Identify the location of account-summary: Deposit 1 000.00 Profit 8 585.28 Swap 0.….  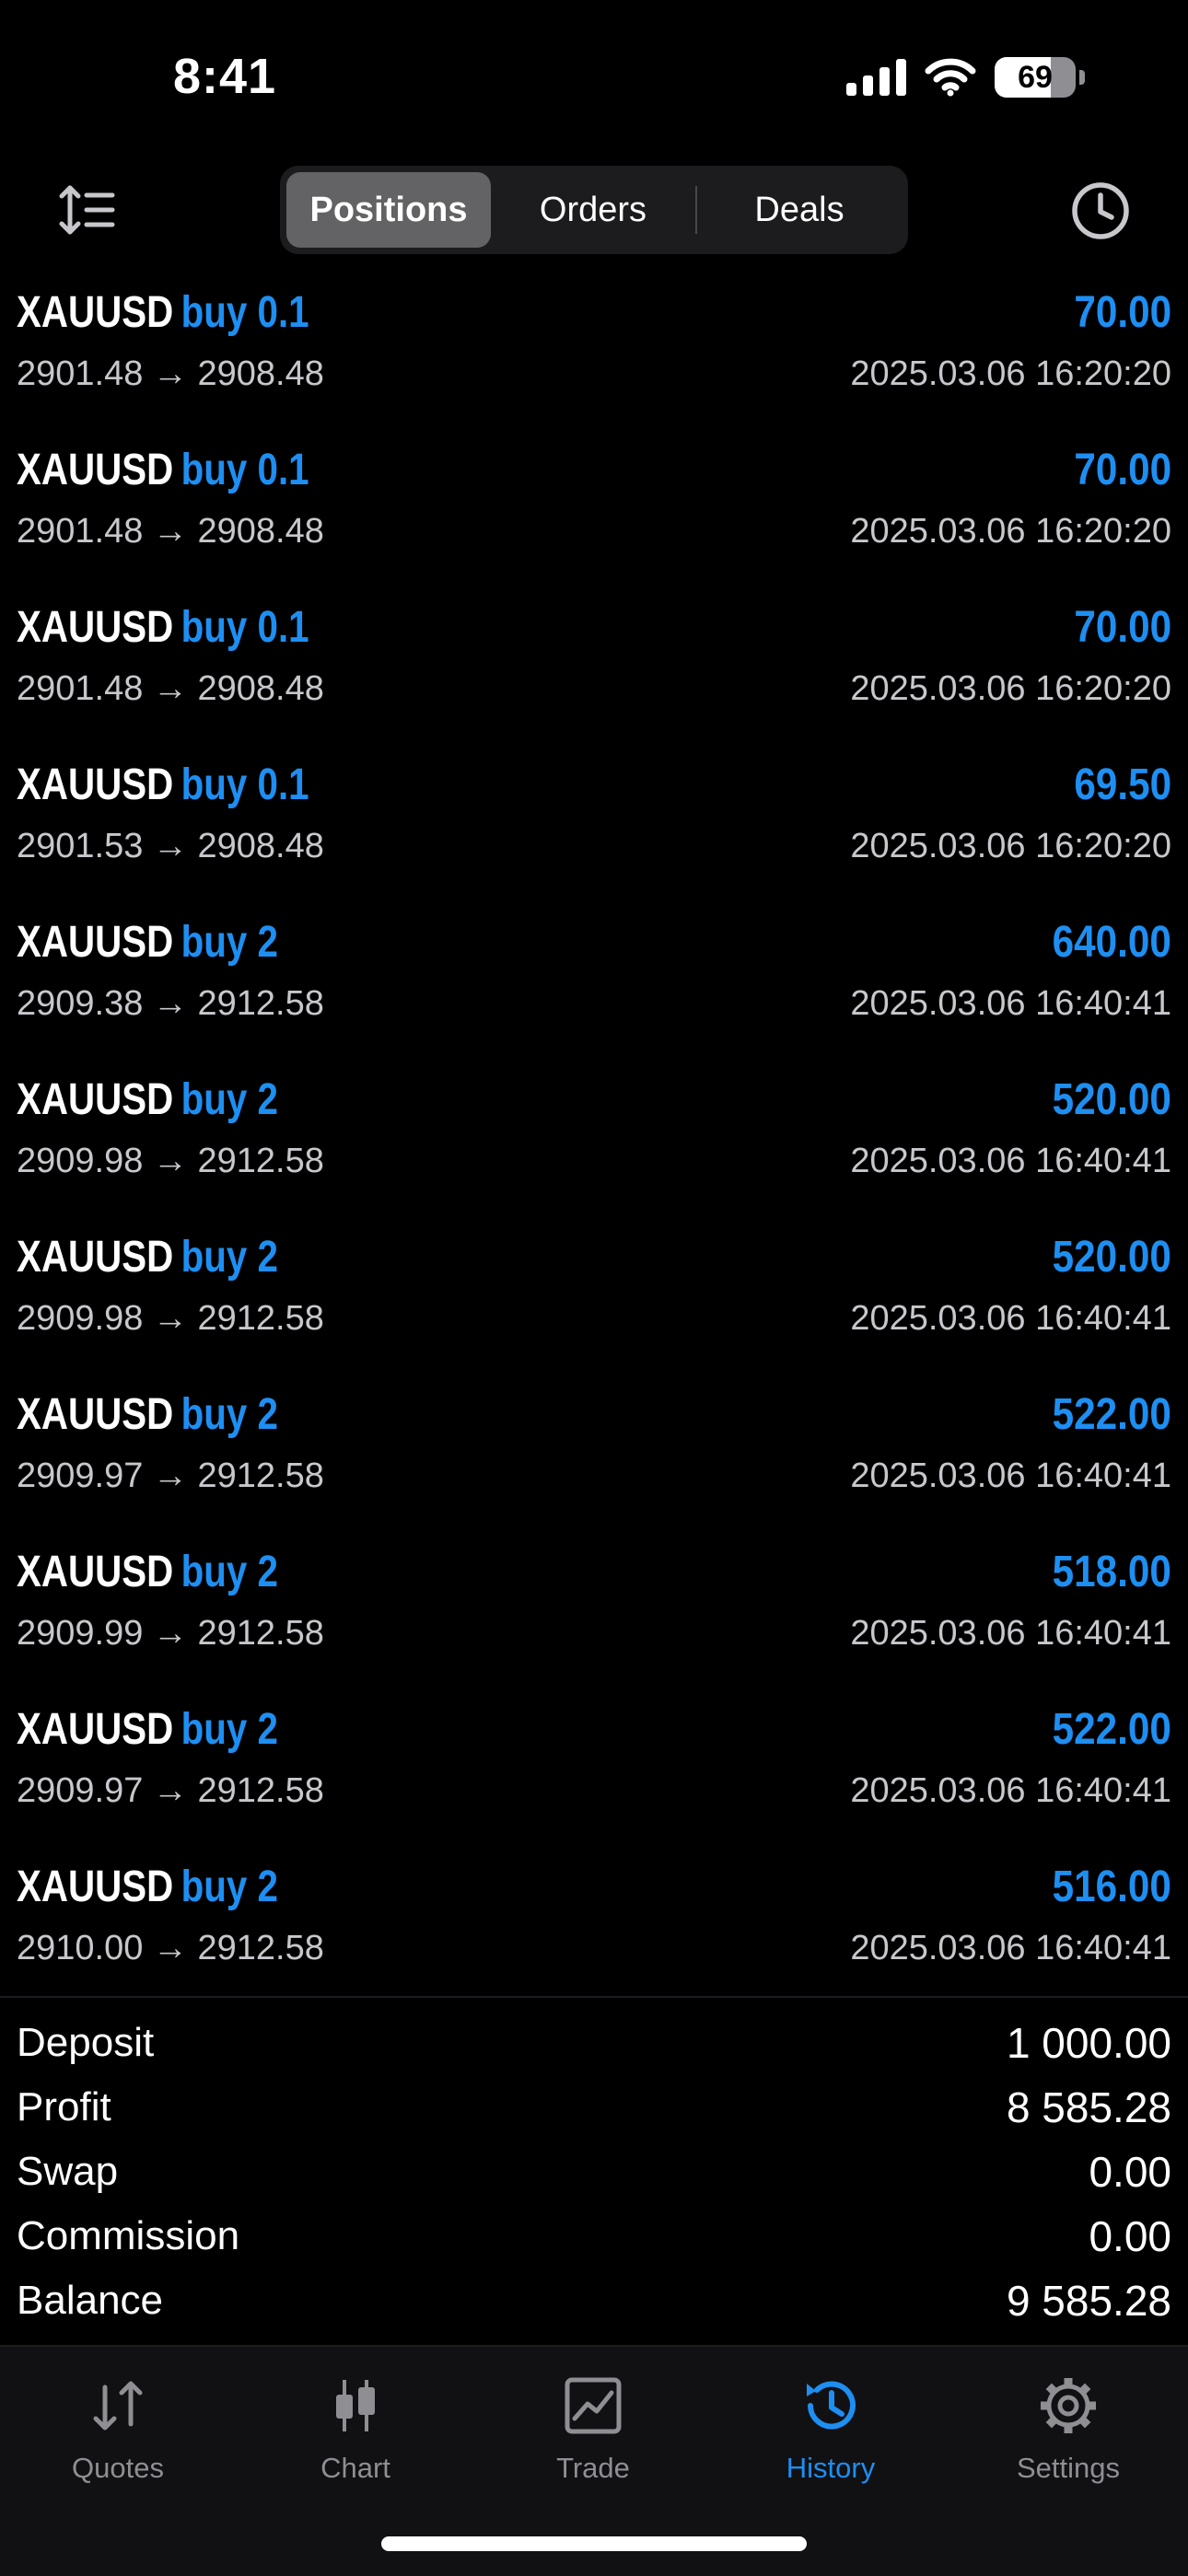
(594, 2164).